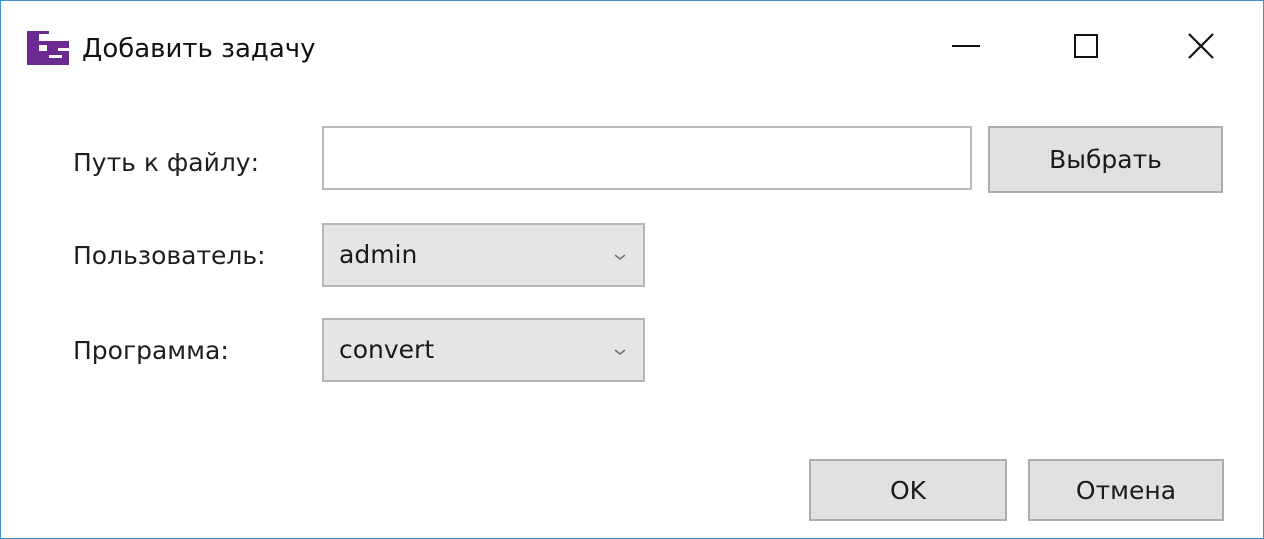  I want to click on ok-button: OK, so click(908, 490).